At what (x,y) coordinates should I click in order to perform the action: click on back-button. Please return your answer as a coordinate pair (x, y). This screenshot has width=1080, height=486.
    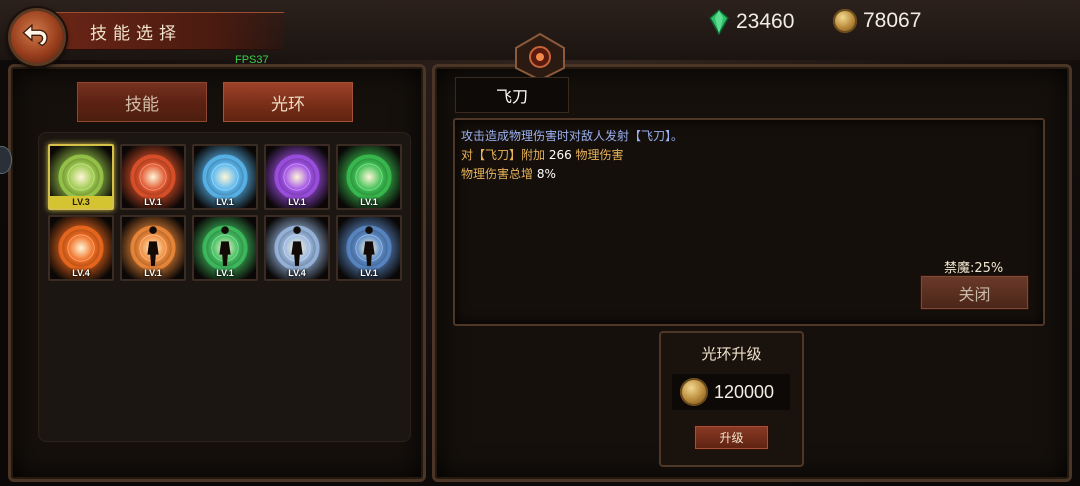
    Looking at the image, I should click on (37, 37).